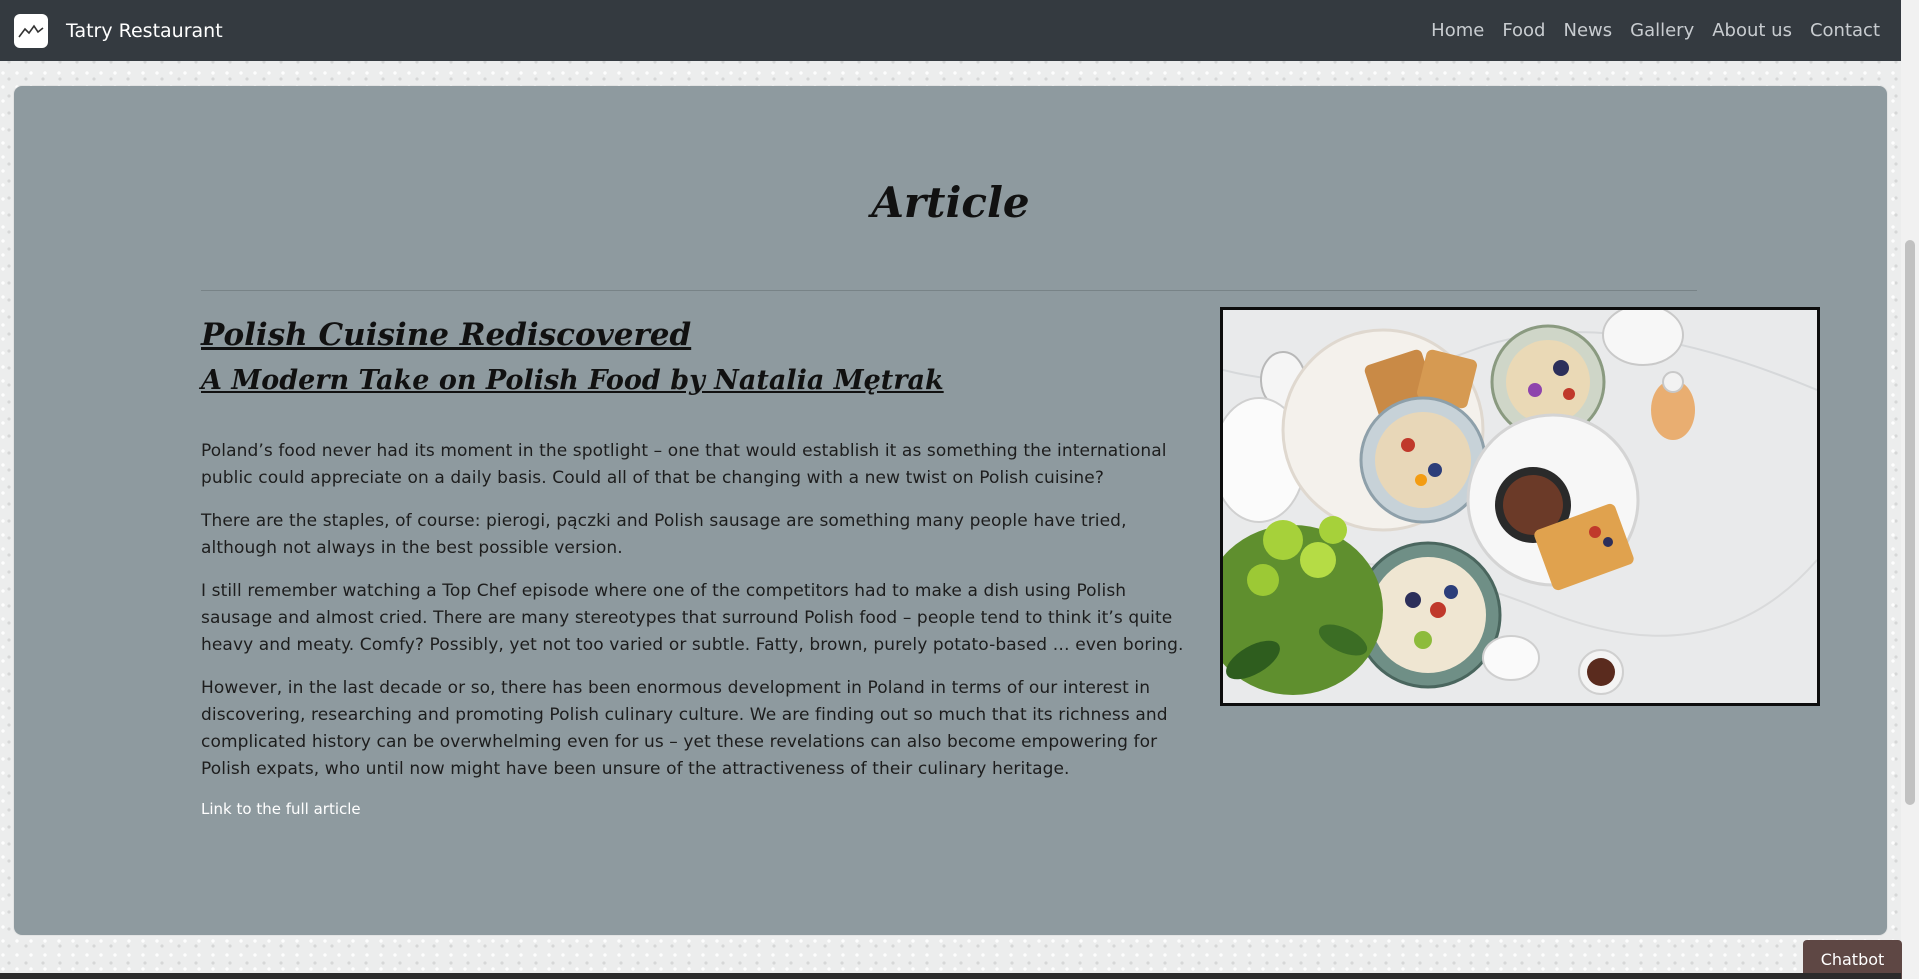 This screenshot has height=979, width=1919. What do you see at coordinates (1840, 30) in the screenshot?
I see `nav-link-contact: Contact` at bounding box center [1840, 30].